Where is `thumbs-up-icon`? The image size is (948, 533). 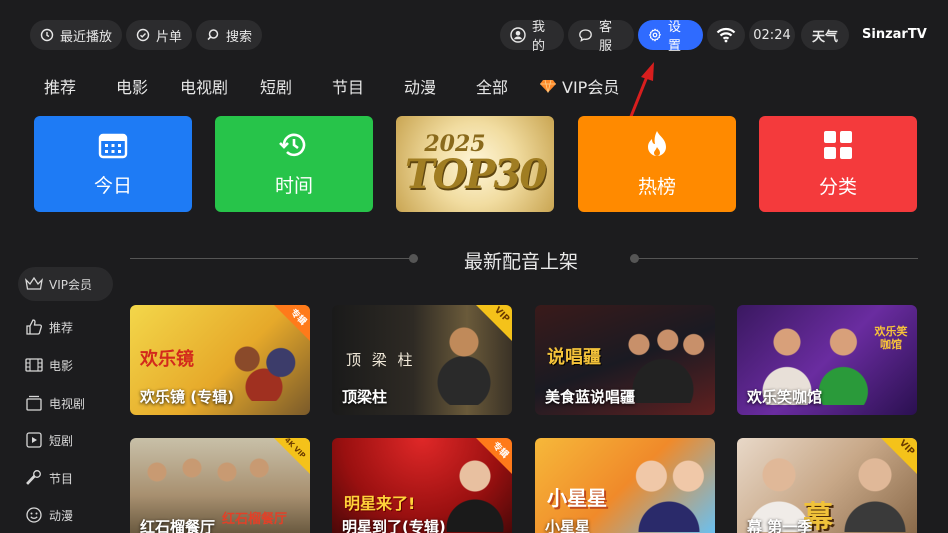
thumbs-up-icon is located at coordinates (34, 327).